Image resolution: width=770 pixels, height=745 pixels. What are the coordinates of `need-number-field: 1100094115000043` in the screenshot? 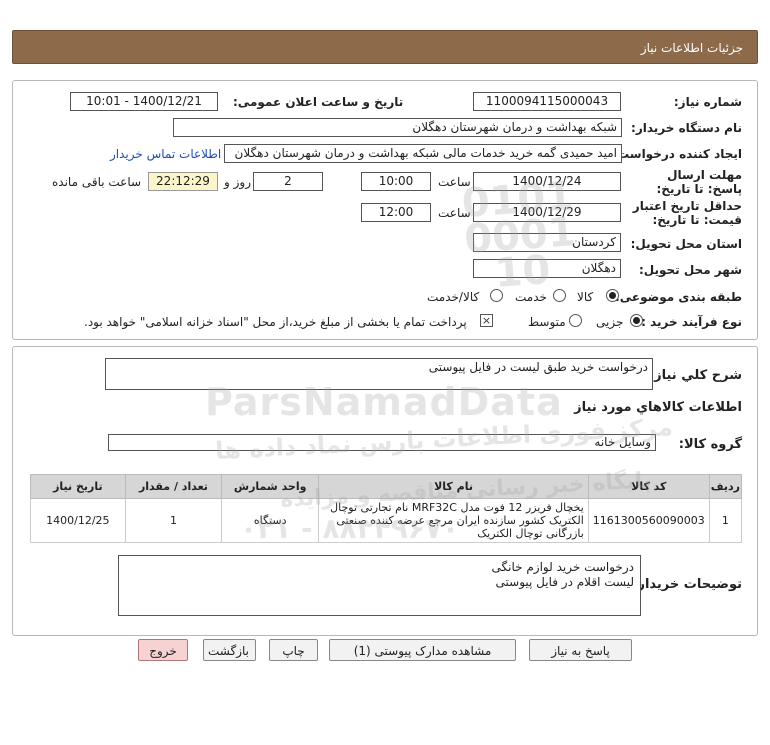 It's located at (547, 101).